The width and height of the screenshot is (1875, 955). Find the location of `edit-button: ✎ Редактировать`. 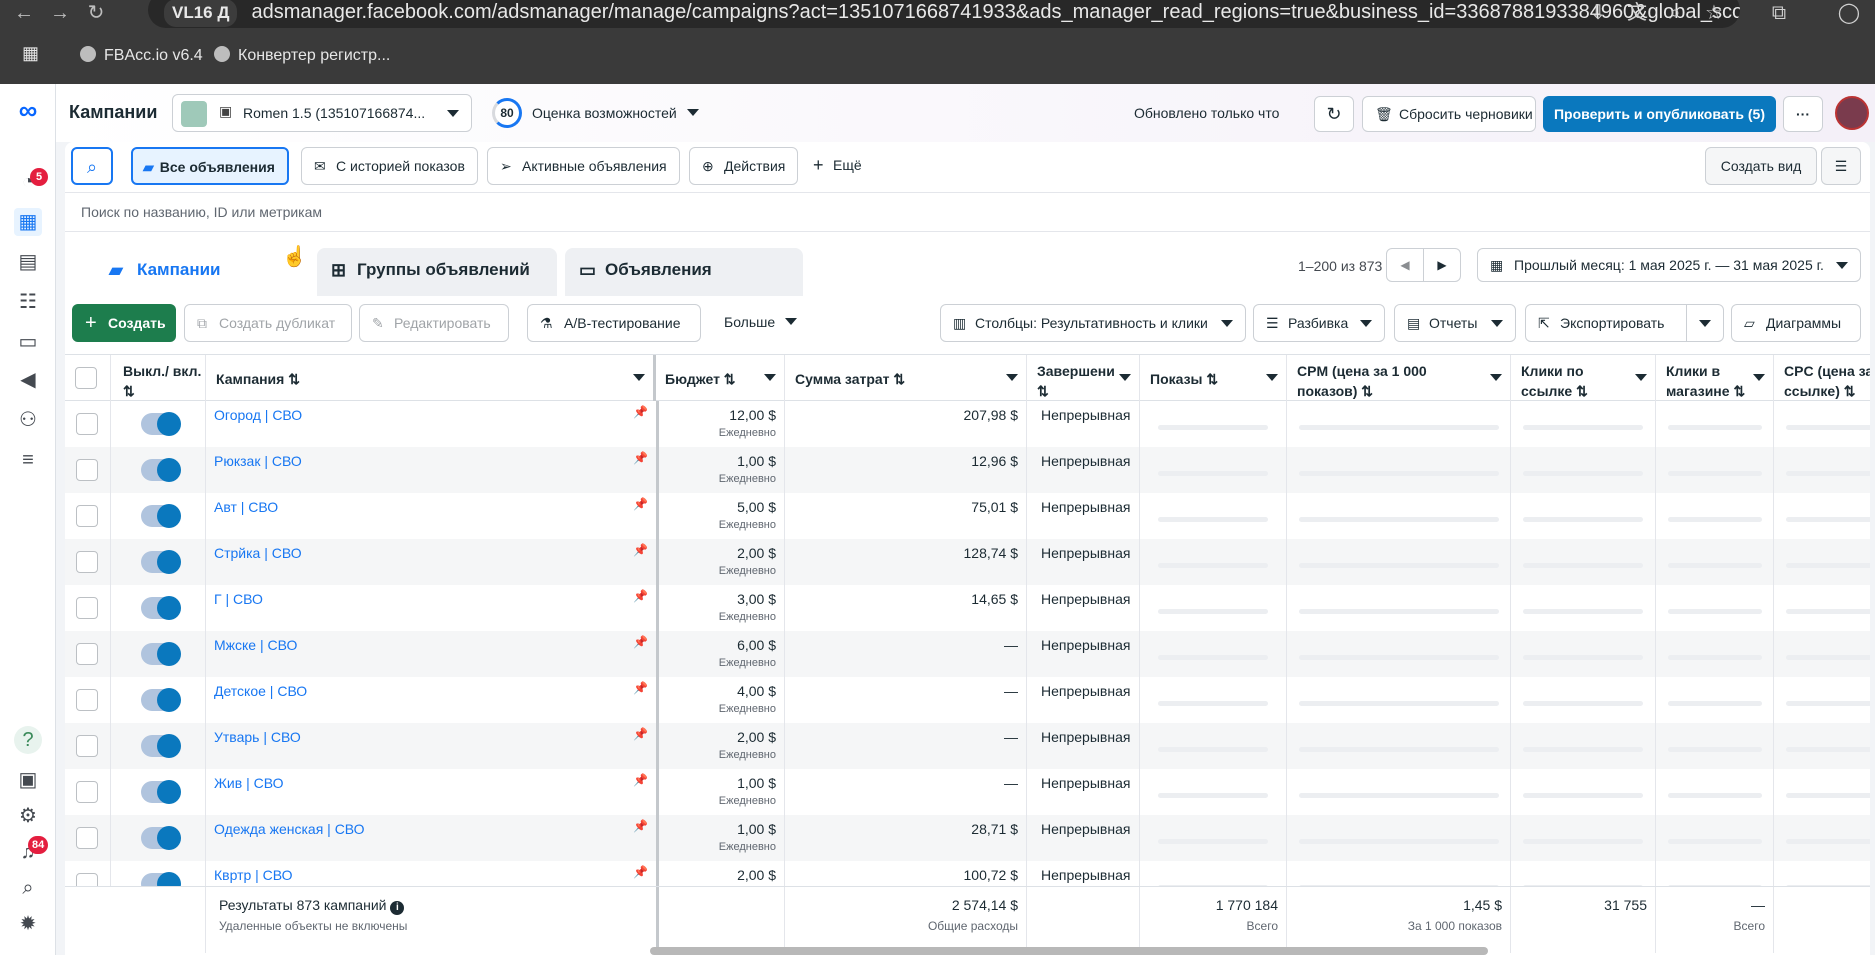

edit-button: ✎ Редактировать is located at coordinates (434, 323).